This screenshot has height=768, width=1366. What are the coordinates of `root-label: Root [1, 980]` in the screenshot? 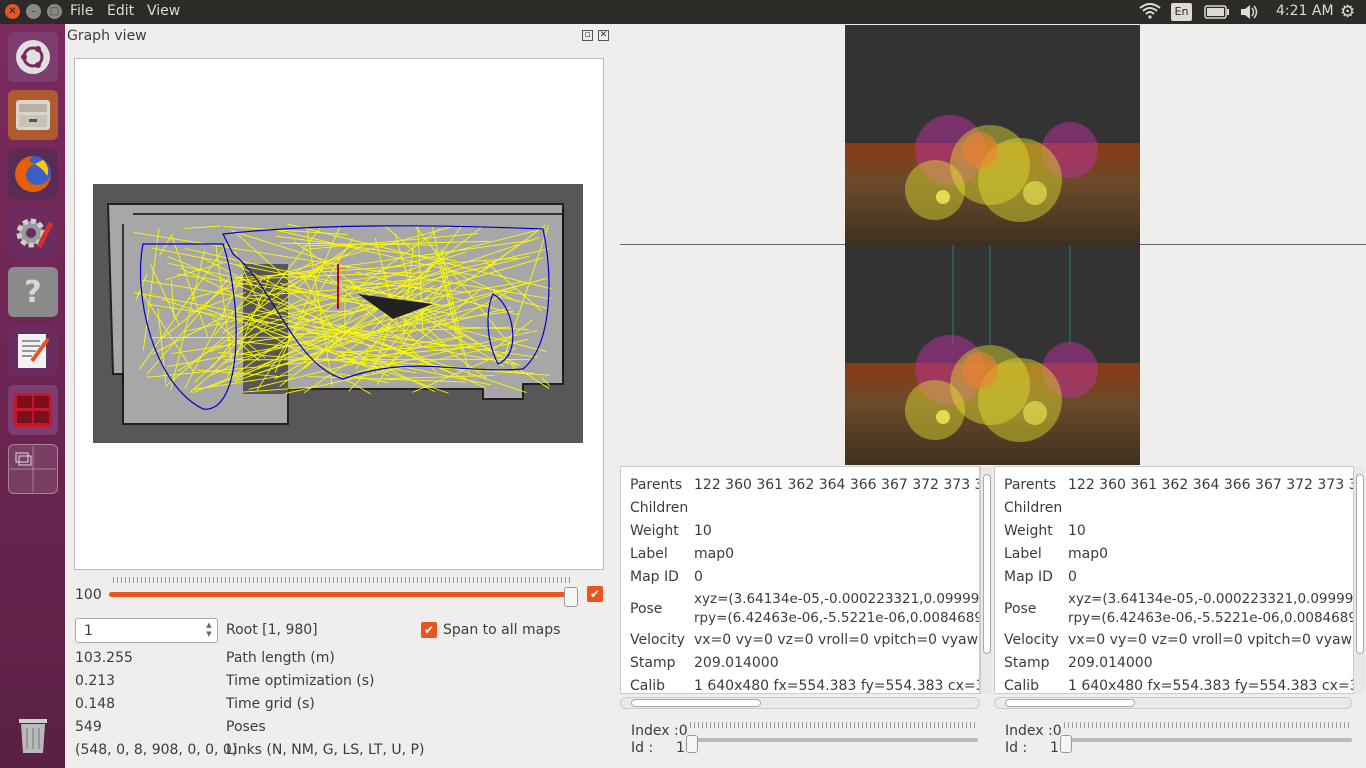 It's located at (272, 630).